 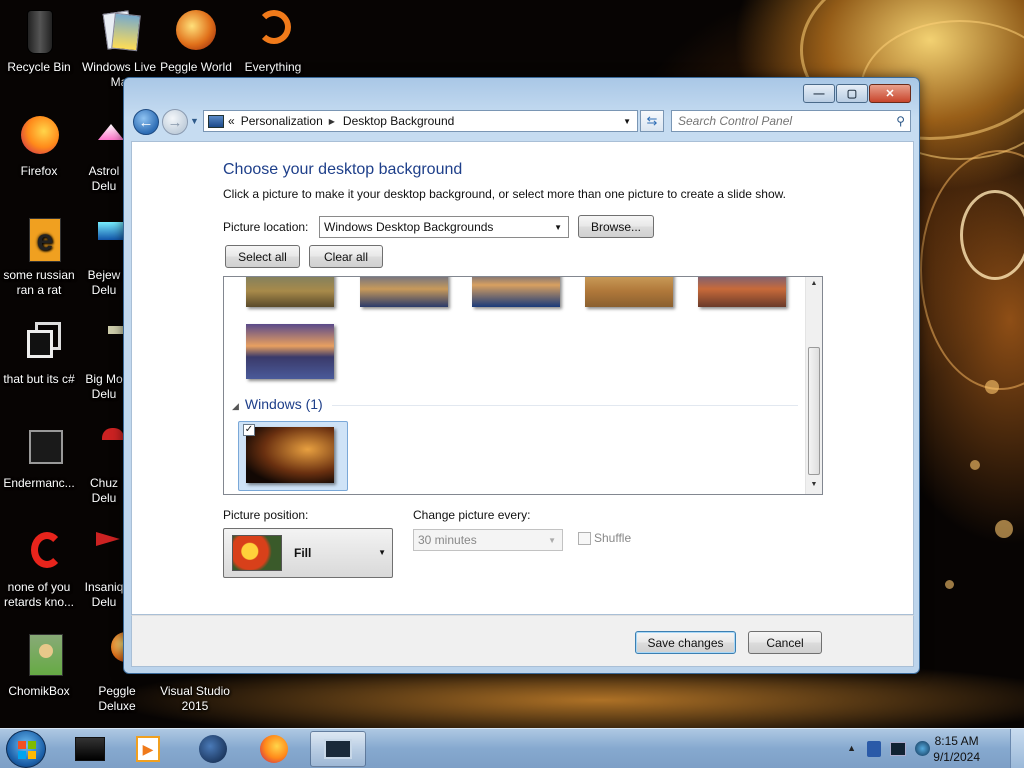 I want to click on taskbar-item-firefox, so click(x=274, y=749).